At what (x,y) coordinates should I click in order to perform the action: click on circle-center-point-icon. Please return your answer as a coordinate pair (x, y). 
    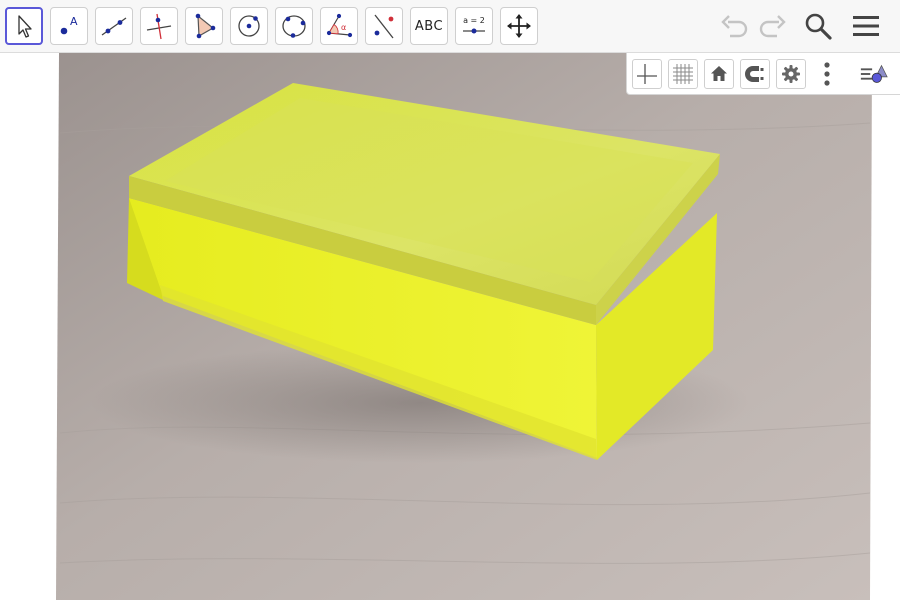
    Looking at the image, I should click on (249, 26).